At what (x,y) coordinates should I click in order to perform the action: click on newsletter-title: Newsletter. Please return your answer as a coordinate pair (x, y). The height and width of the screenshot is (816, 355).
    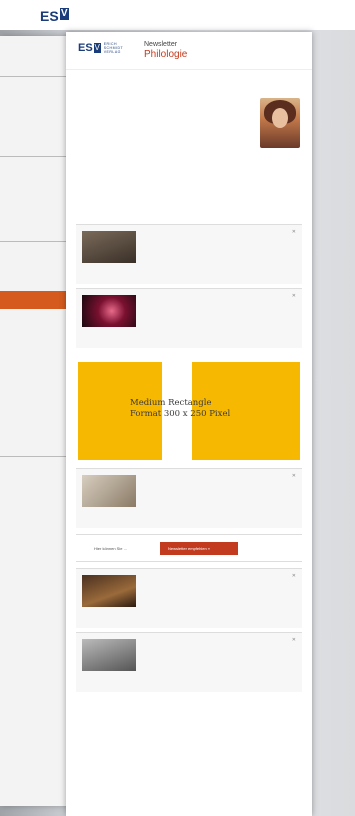
    Looking at the image, I should click on (161, 44).